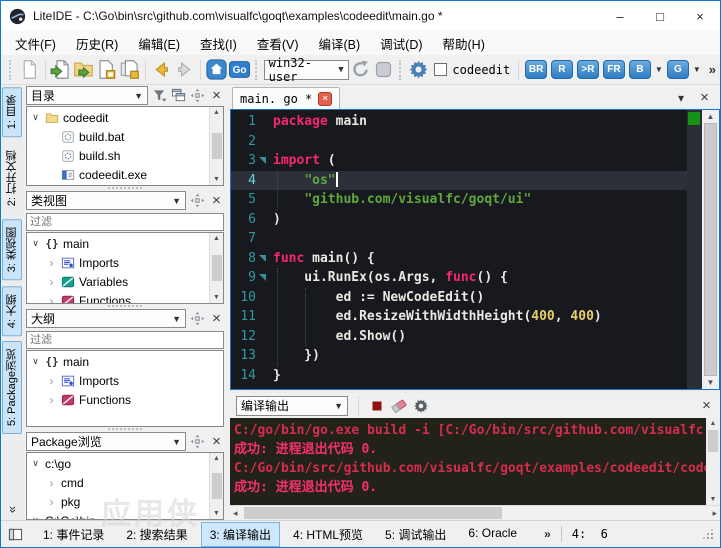 This screenshot has width=721, height=548. I want to click on status-tab: 5: 调试输出, so click(415, 534).